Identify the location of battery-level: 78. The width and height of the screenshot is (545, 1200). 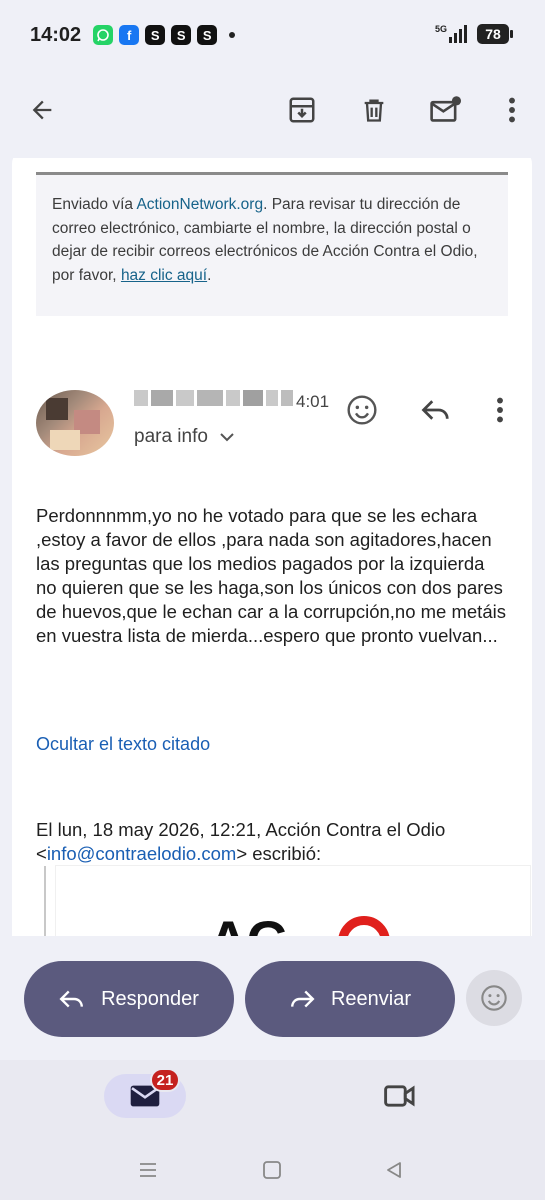
(493, 34).